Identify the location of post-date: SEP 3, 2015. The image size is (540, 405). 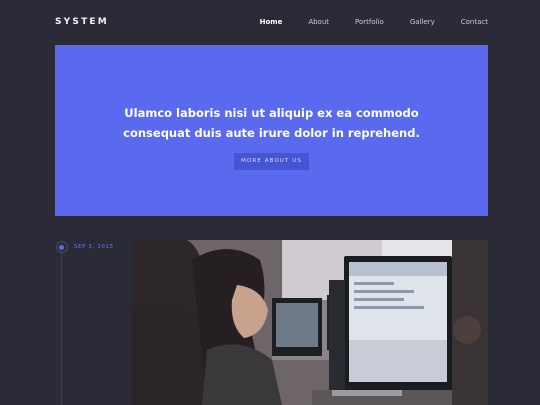
(94, 247).